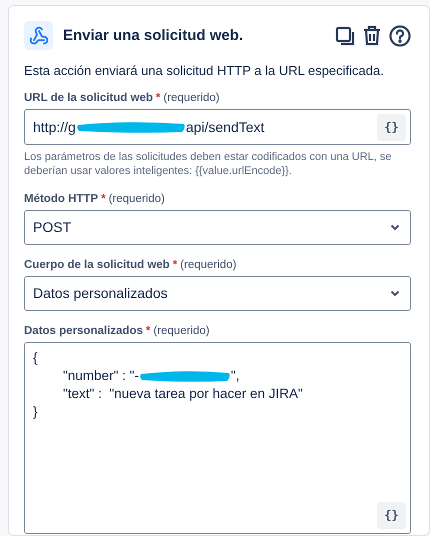 The width and height of the screenshot is (430, 536). Describe the element at coordinates (217, 227) in the screenshot. I see `select-field: POST` at that location.